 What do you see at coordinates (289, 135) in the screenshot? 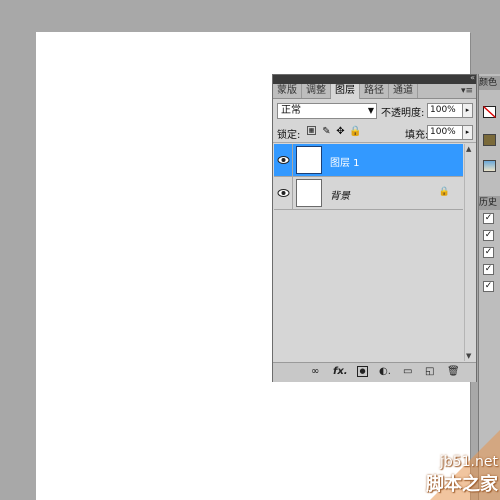
I see `lock-label: 锁定:` at bounding box center [289, 135].